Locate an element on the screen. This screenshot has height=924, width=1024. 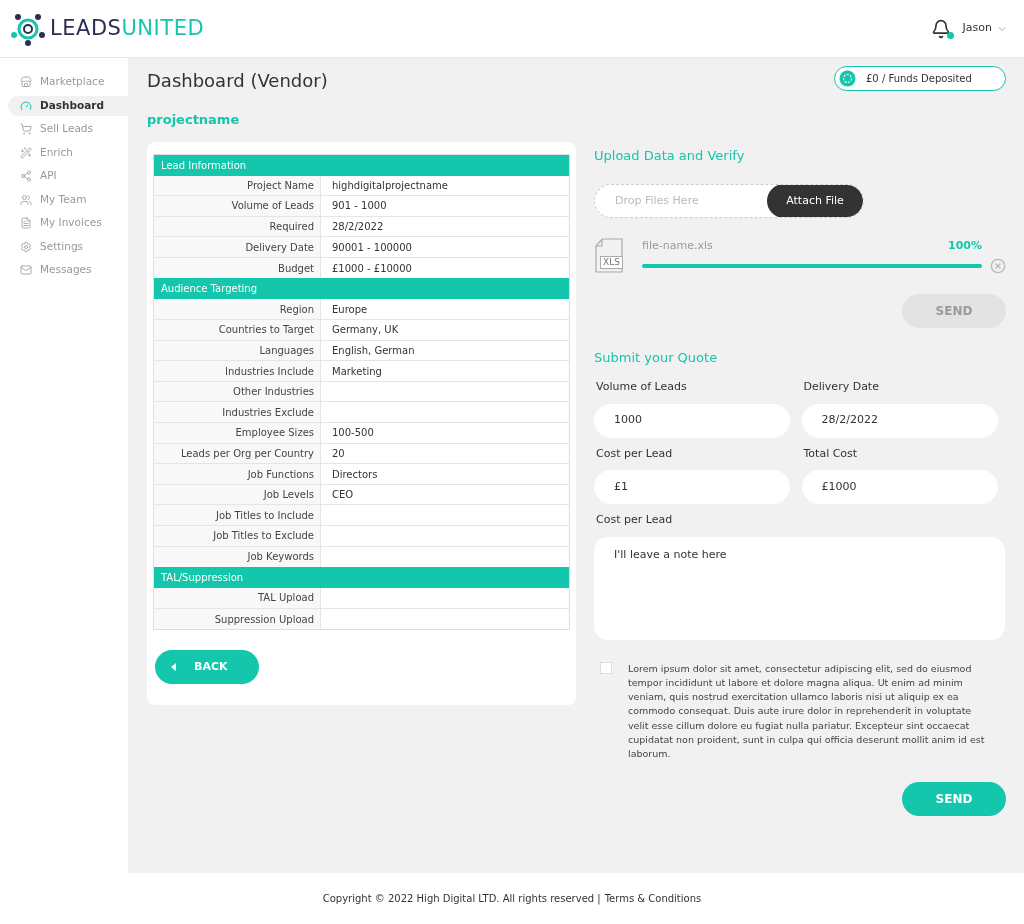
logo-text: LEADSUNITED is located at coordinates (127, 28).